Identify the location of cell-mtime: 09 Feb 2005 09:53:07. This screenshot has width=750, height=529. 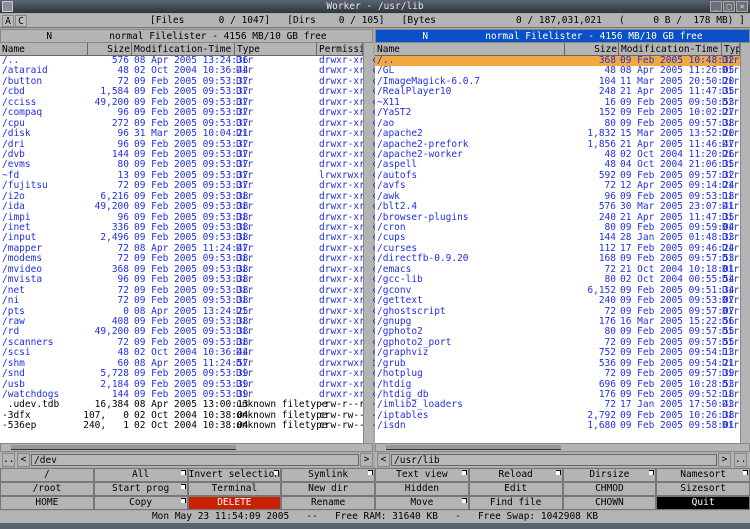
(677, 301).